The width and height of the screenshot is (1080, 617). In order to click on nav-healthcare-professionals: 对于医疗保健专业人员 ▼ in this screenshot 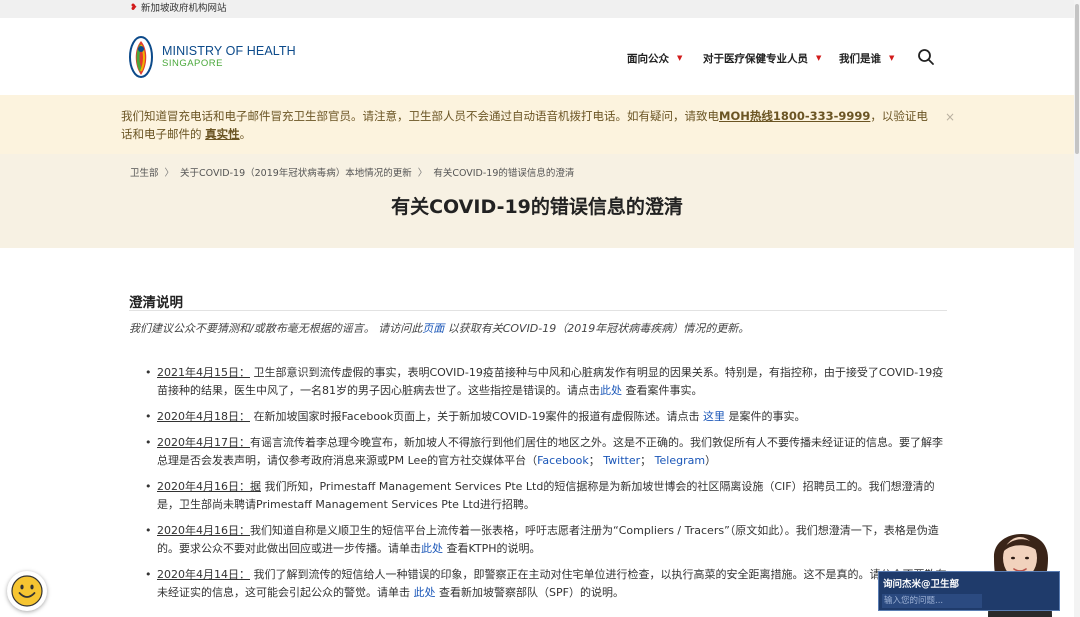, I will do `click(762, 58)`.